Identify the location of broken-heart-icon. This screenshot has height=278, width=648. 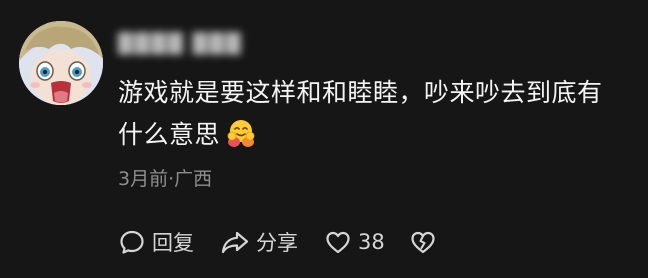
(423, 242).